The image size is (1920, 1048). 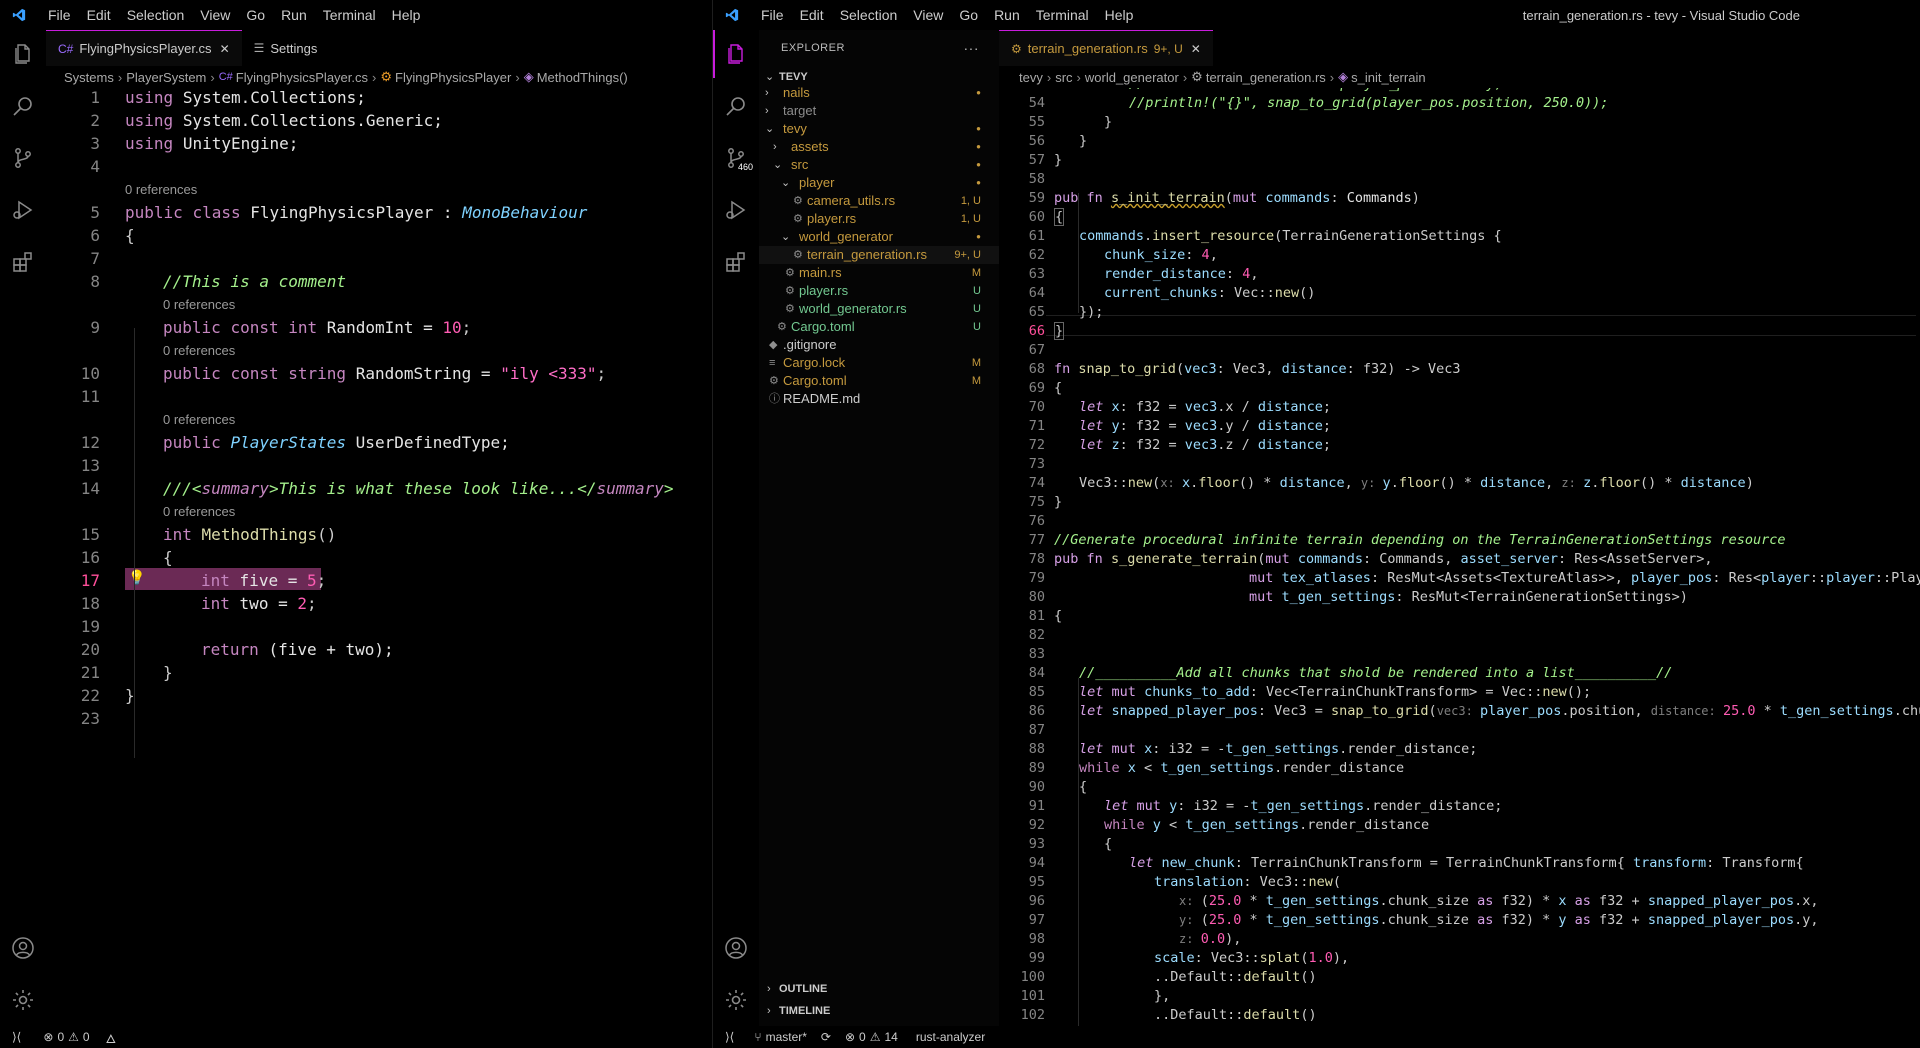 I want to click on tree-folder: ⌄ player ●, so click(x=879, y=183).